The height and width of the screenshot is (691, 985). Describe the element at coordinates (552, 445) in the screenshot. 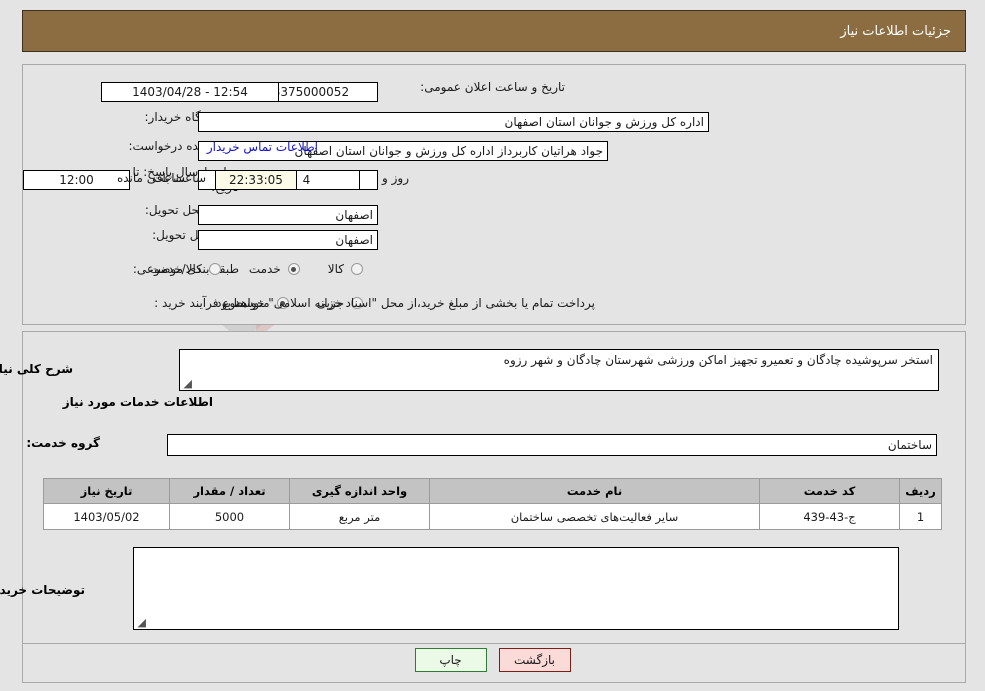

I see `service-group-field: ساختمان` at that location.